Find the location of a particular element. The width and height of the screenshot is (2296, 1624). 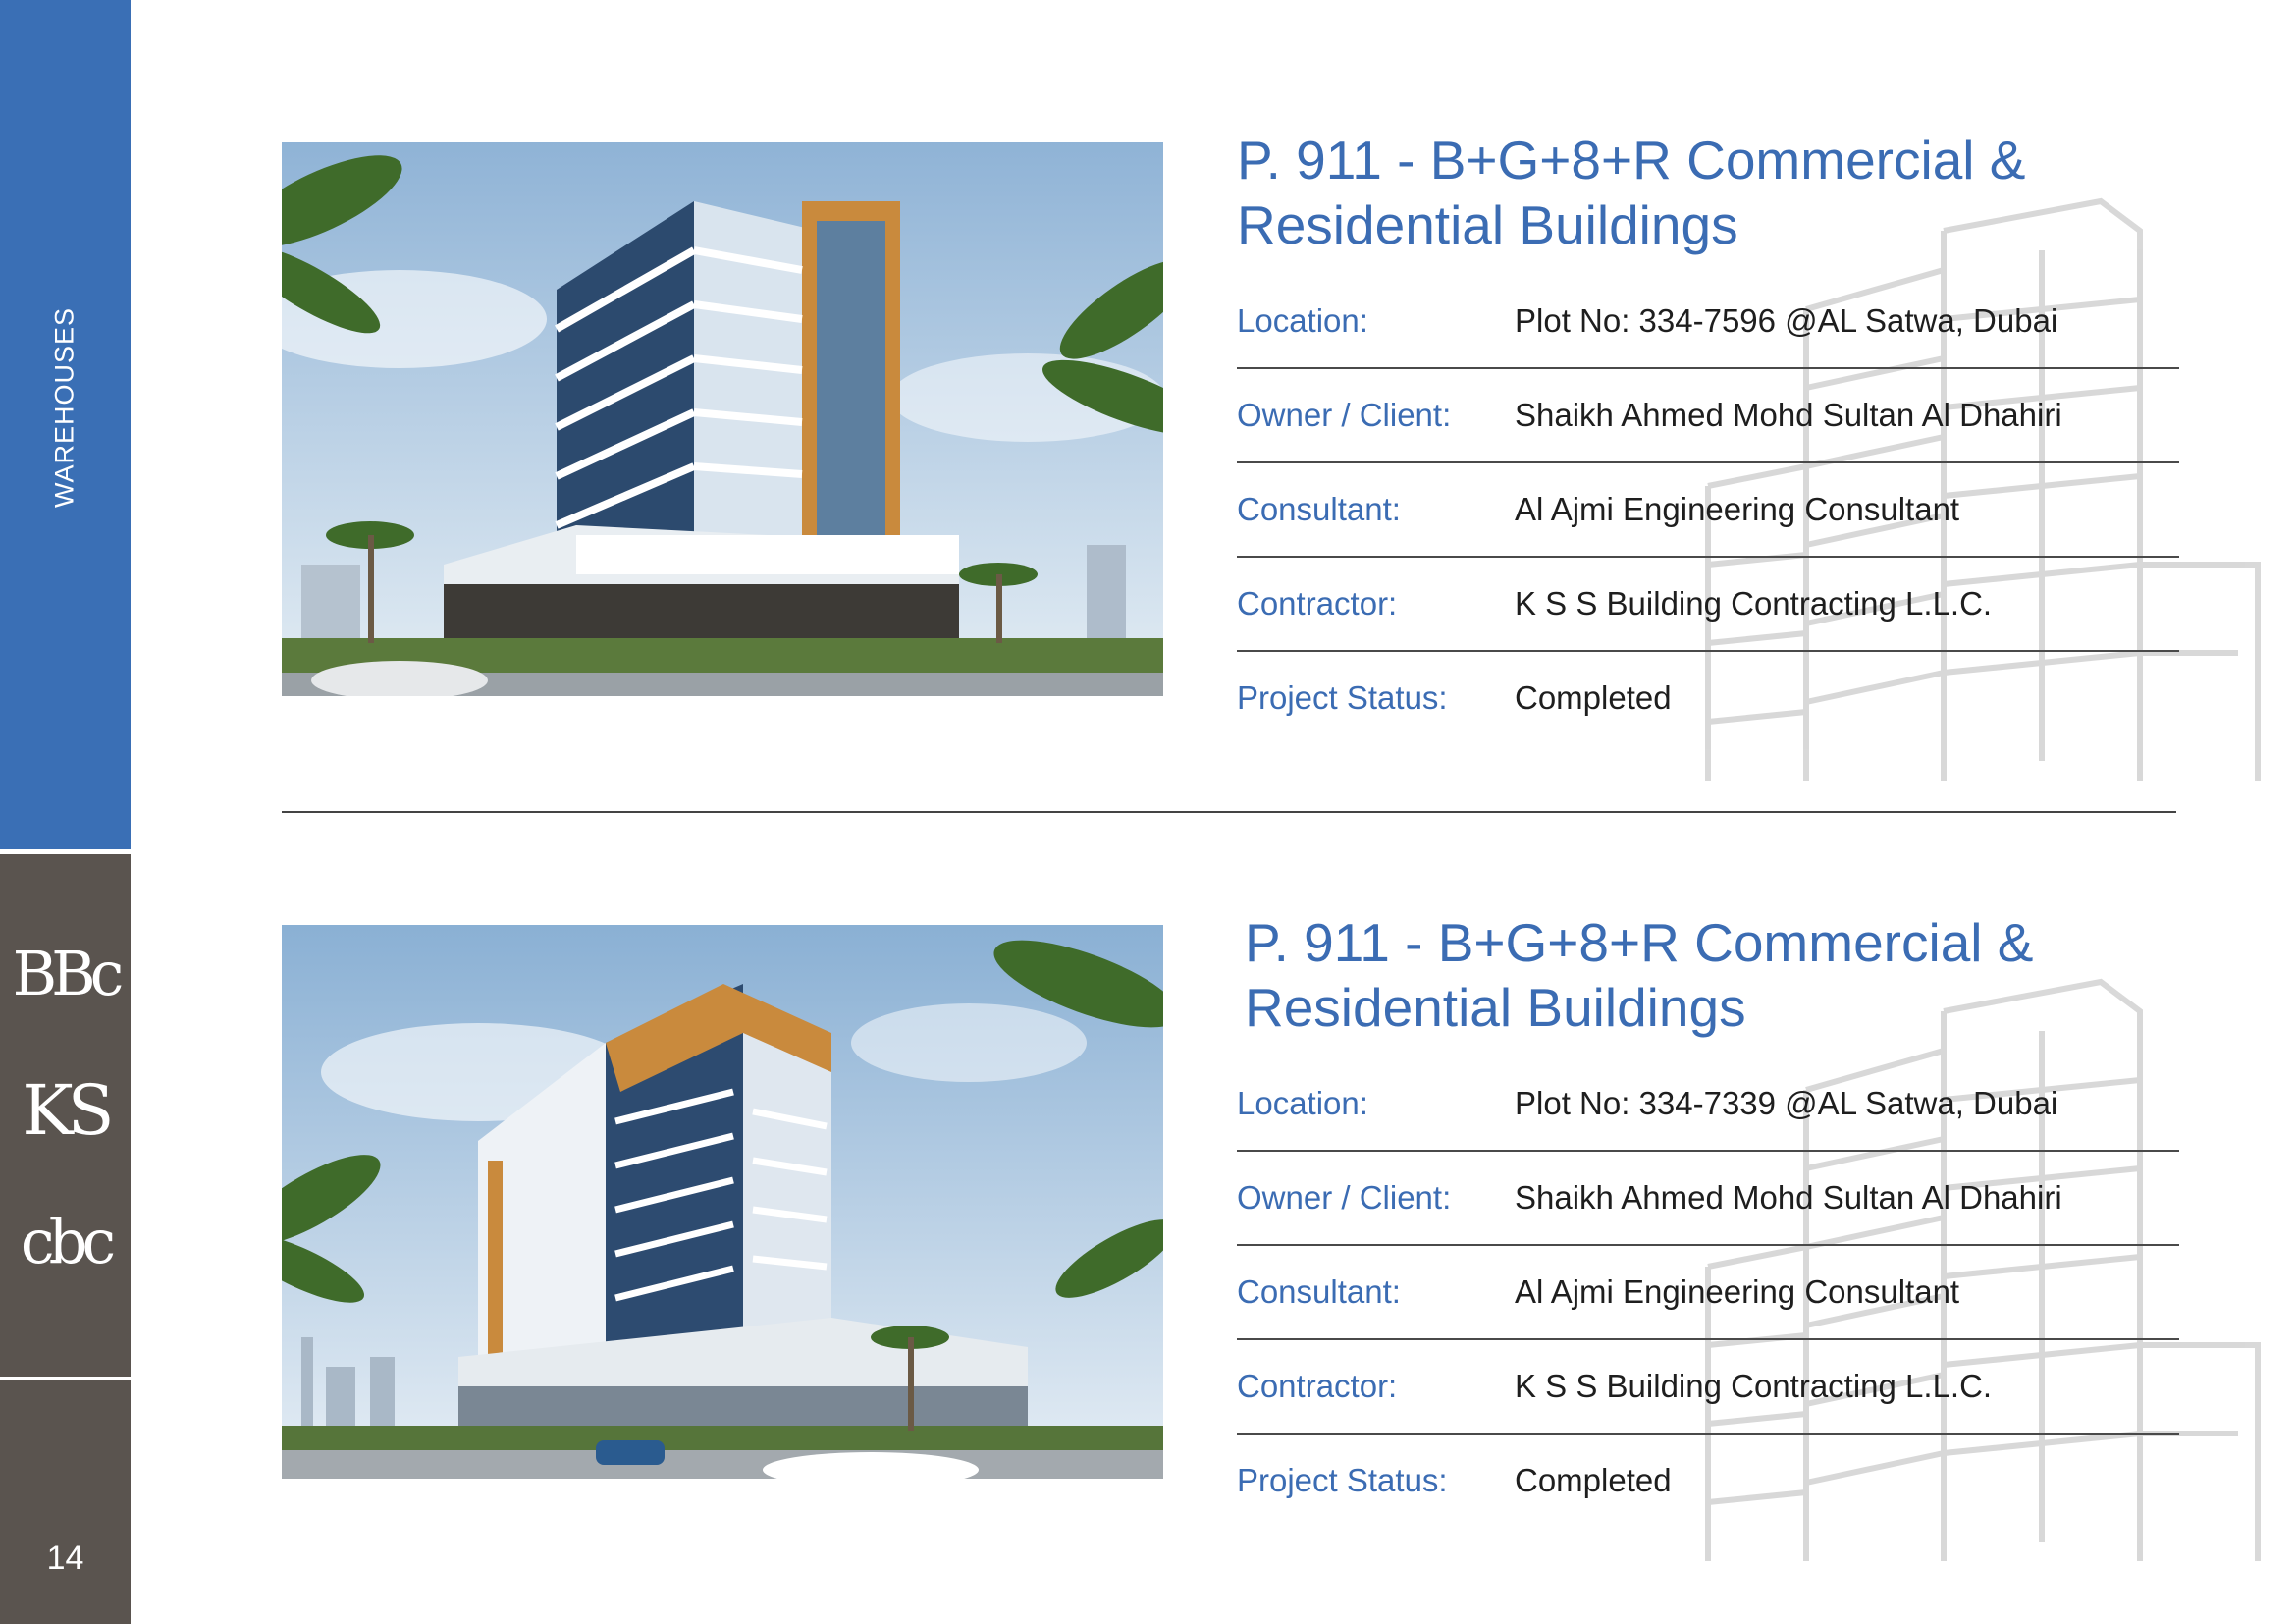

section-divider is located at coordinates (1229, 812).